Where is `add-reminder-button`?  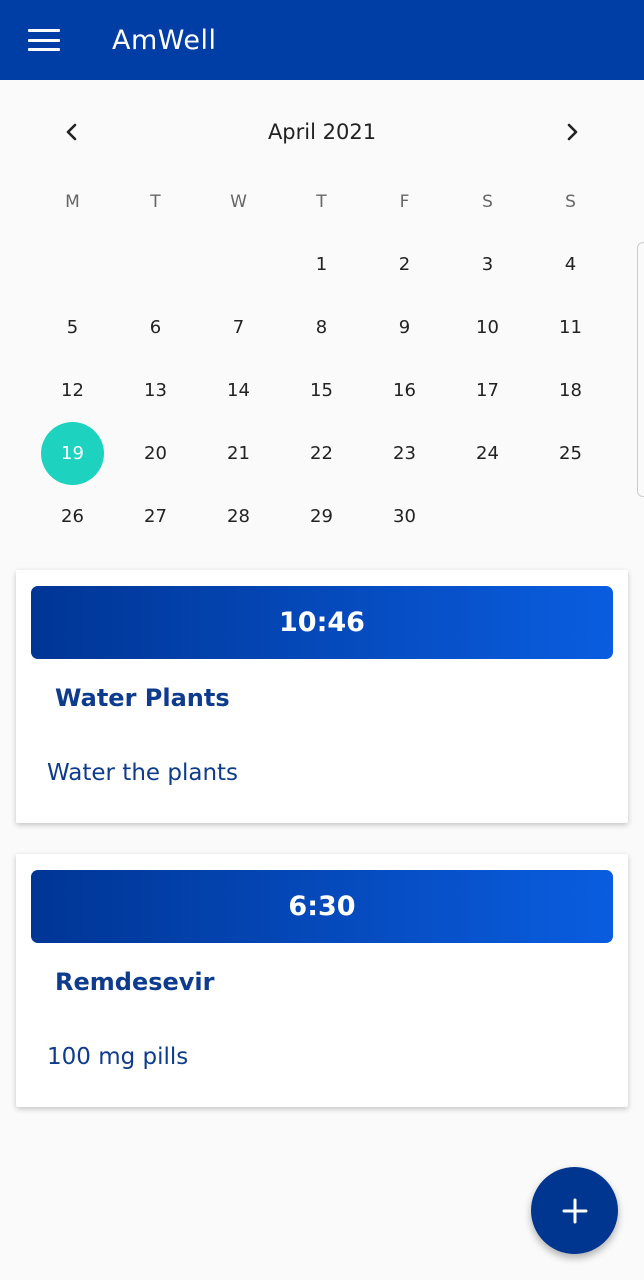
add-reminder-button is located at coordinates (574, 1210).